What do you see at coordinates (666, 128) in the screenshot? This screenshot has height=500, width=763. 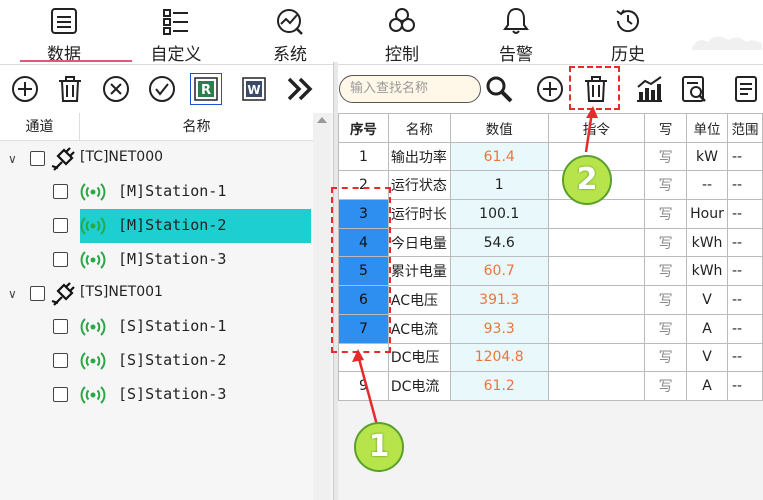 I see `col-header-write: 写` at bounding box center [666, 128].